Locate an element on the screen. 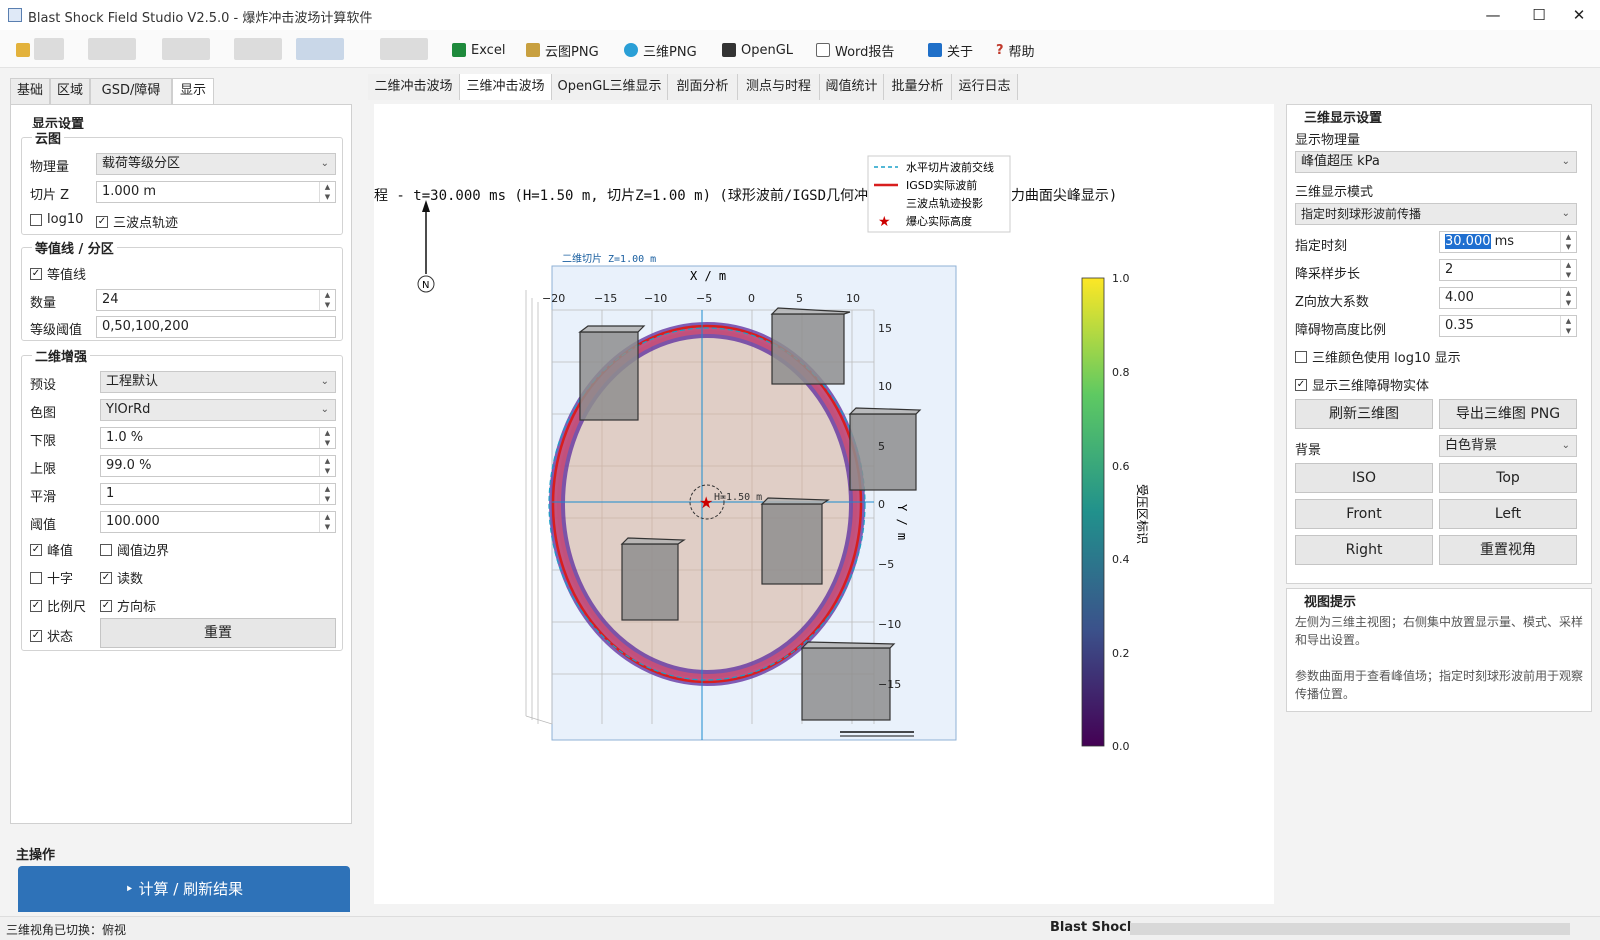 The height and width of the screenshot is (940, 1600). quantity-label: 物理量 is located at coordinates (50, 167).